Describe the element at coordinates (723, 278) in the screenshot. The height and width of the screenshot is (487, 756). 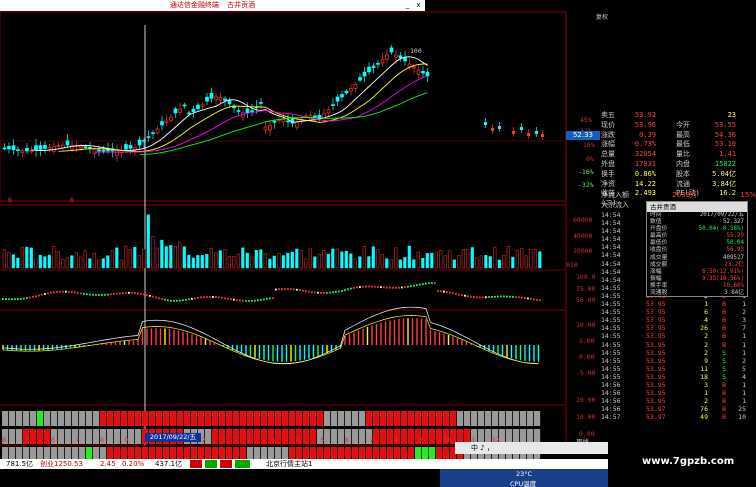
I see `popup-value: 9.35(18.56%)` at that location.